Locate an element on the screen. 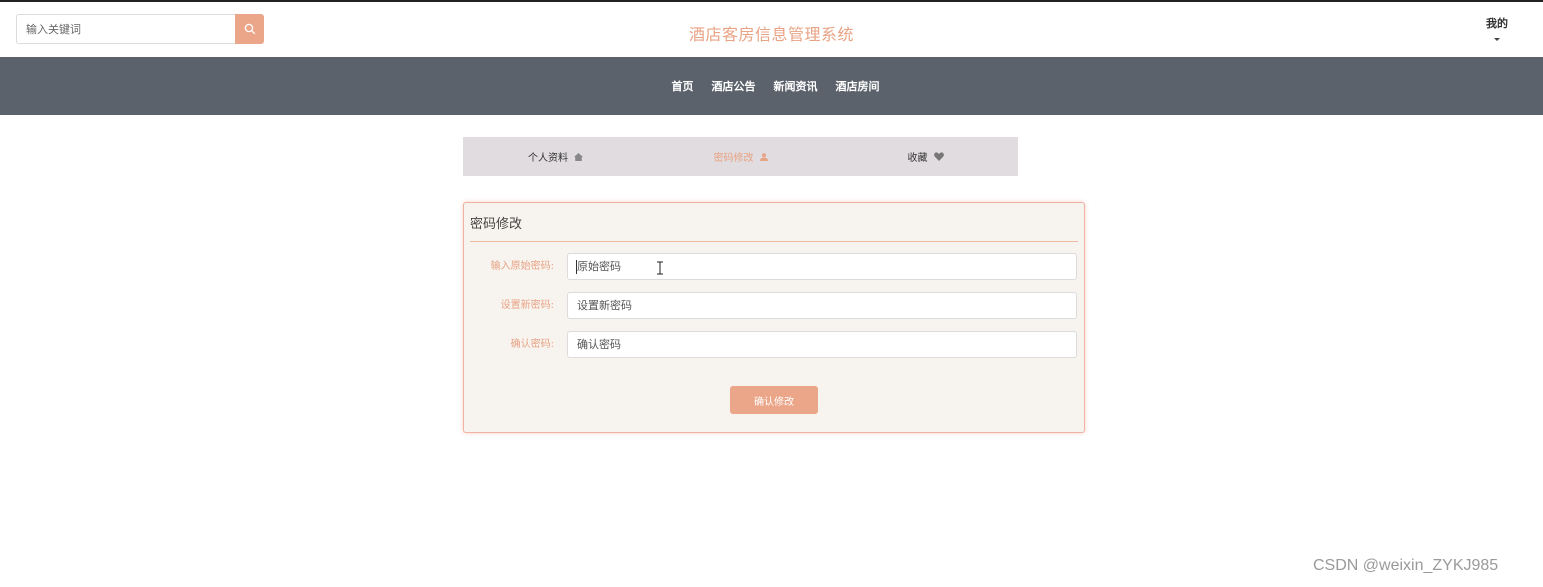 The height and width of the screenshot is (587, 1543). new-password-field is located at coordinates (822, 305).